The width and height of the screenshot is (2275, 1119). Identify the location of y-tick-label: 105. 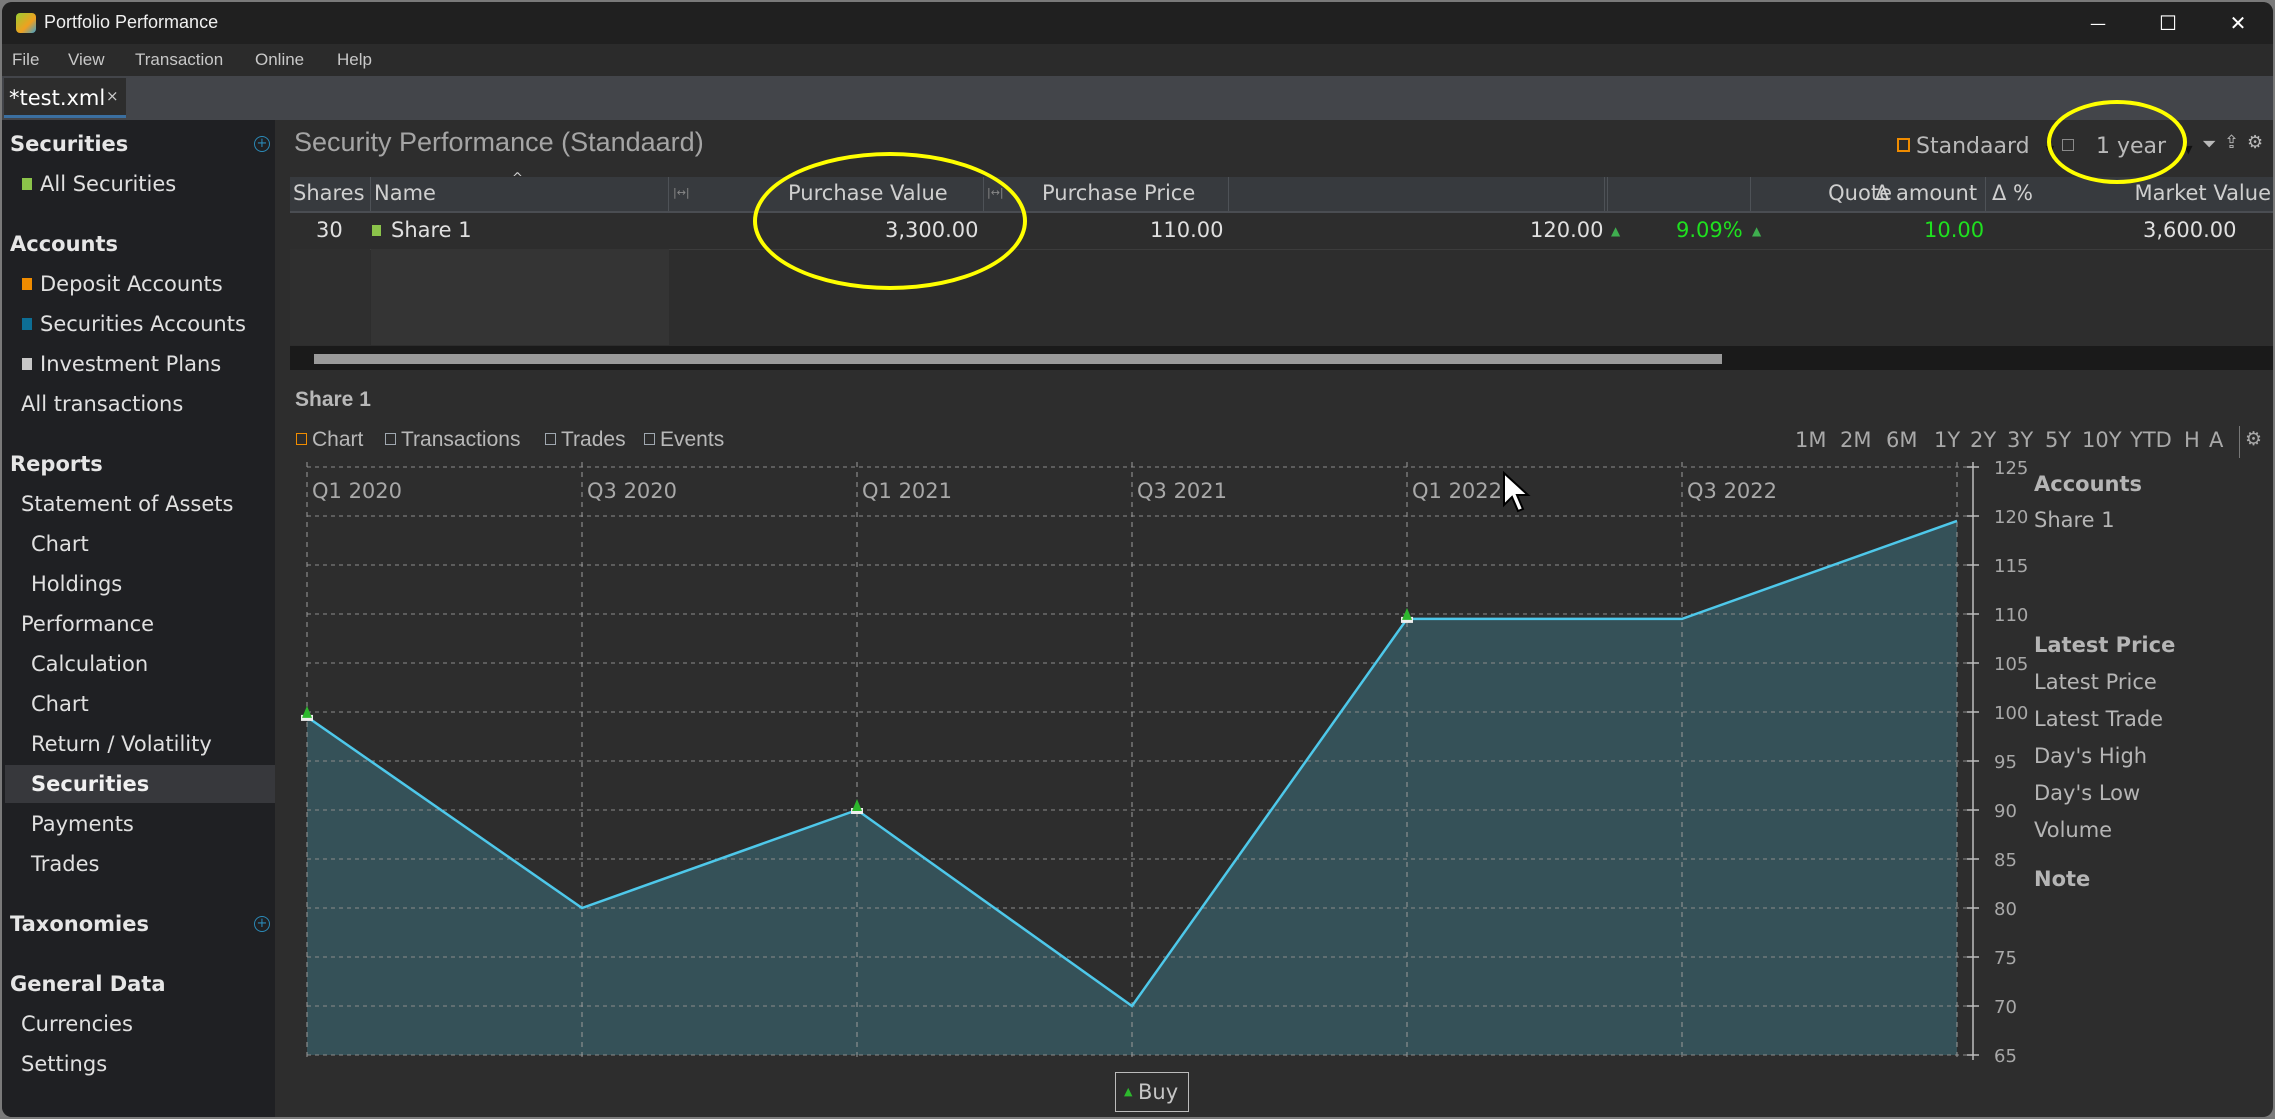
(2011, 664).